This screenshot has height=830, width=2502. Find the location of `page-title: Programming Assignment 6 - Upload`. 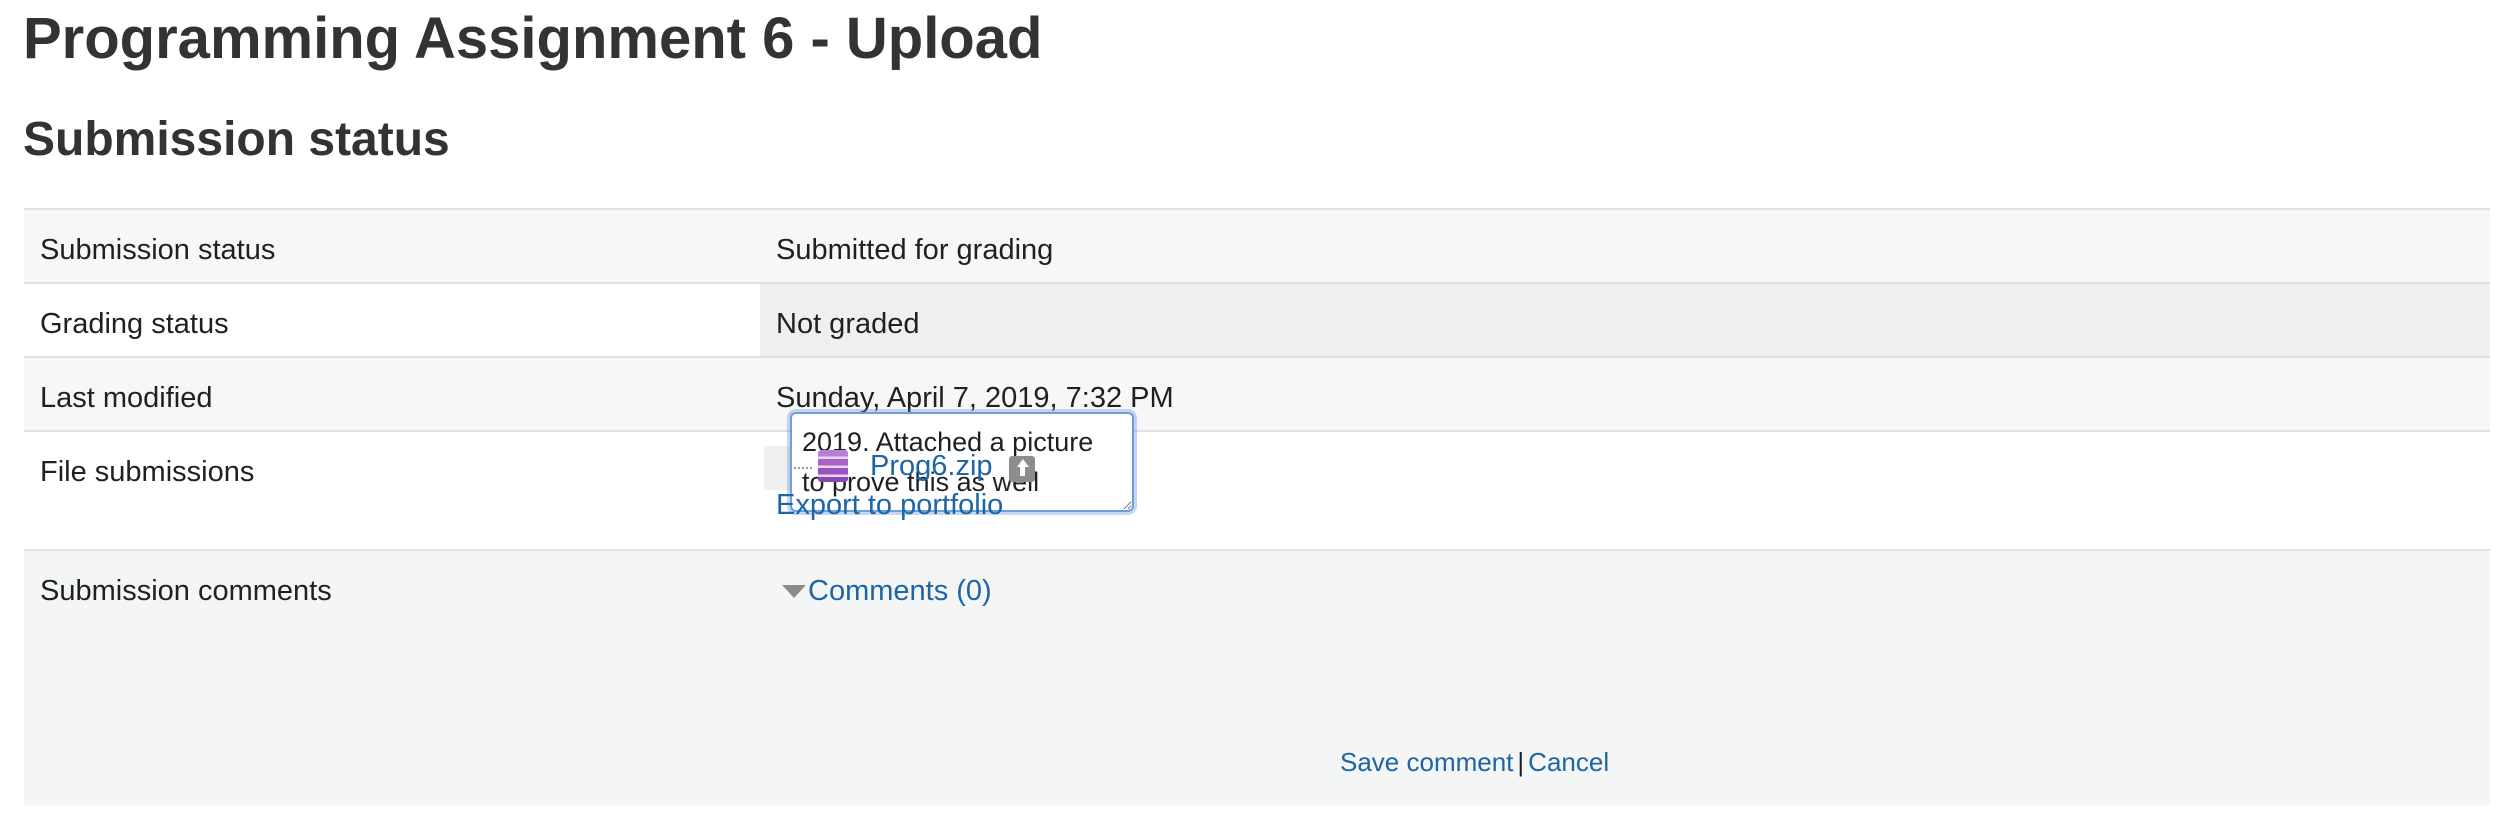

page-title: Programming Assignment 6 - Upload is located at coordinates (533, 38).